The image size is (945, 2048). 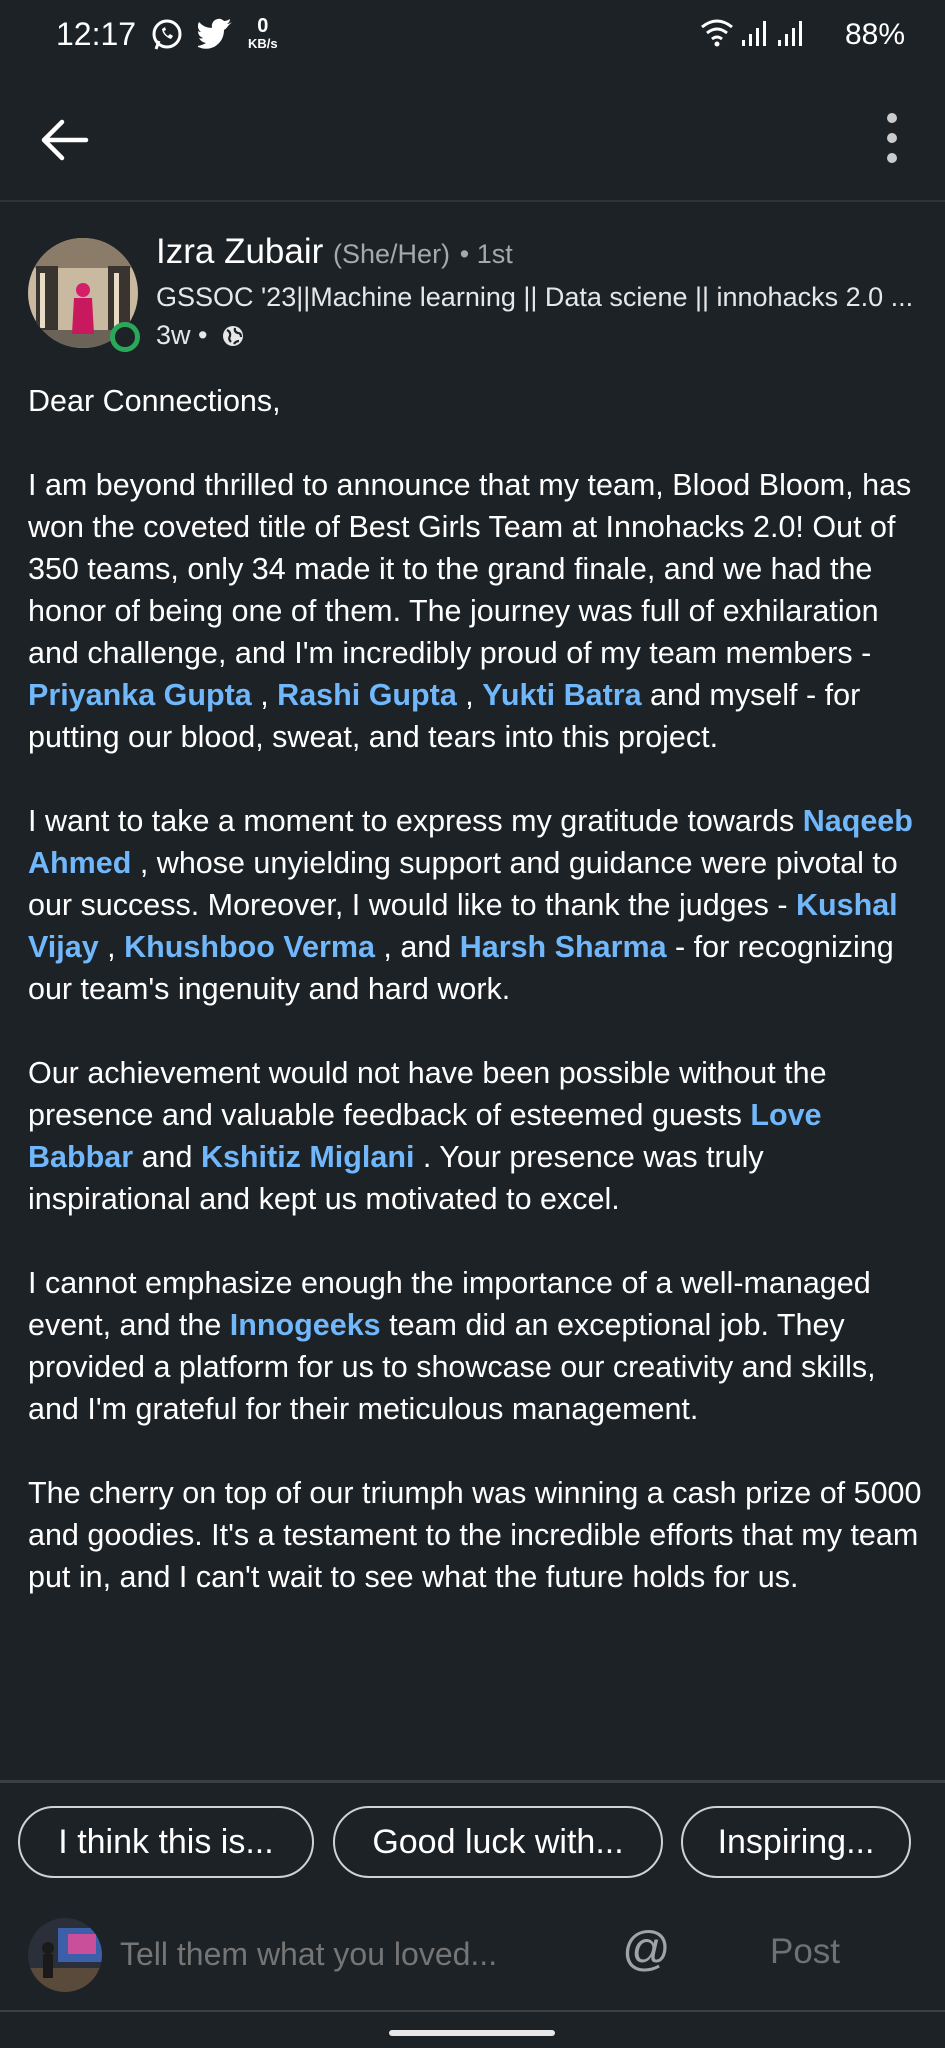 What do you see at coordinates (874, 34) in the screenshot?
I see `battery-level: 88%` at bounding box center [874, 34].